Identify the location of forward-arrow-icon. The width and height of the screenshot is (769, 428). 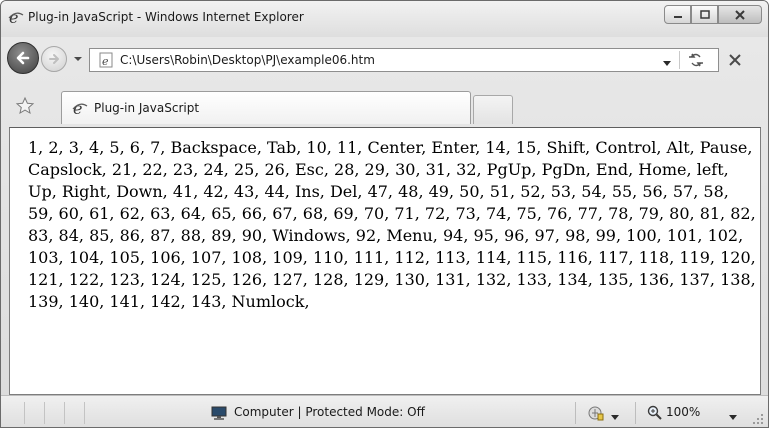
(54, 59).